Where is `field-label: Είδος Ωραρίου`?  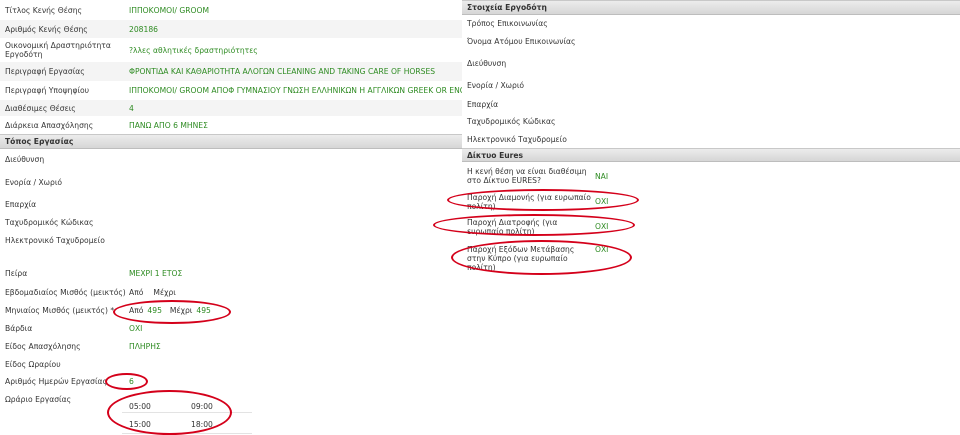 field-label: Είδος Ωραρίου is located at coordinates (33, 364).